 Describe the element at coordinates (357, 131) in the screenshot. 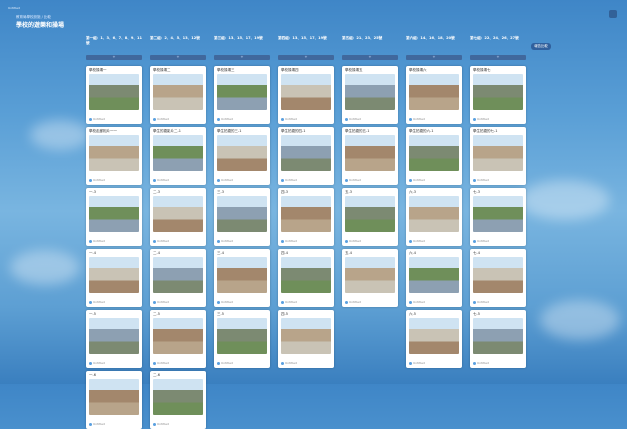

I see `card-title: 學生拍攝的五-1` at that location.